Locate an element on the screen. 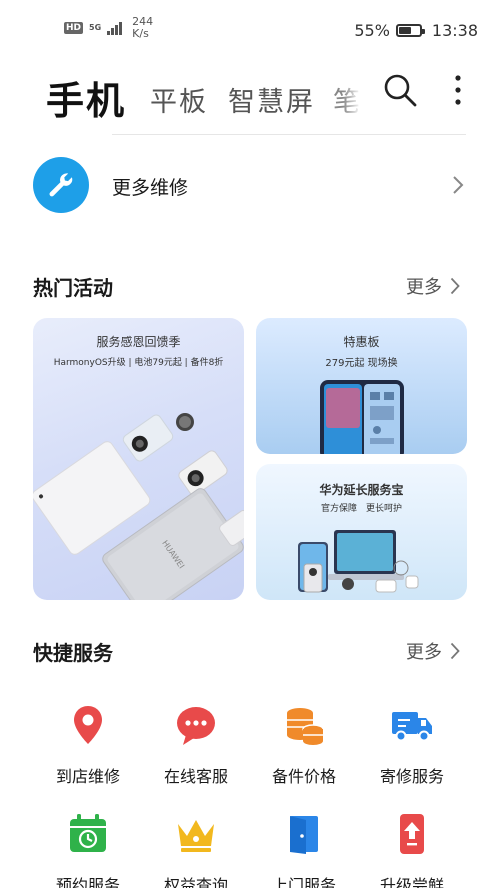 Image resolution: width=500 pixels, height=888 pixels. service-parts-price: 备件价格 is located at coordinates (304, 745).